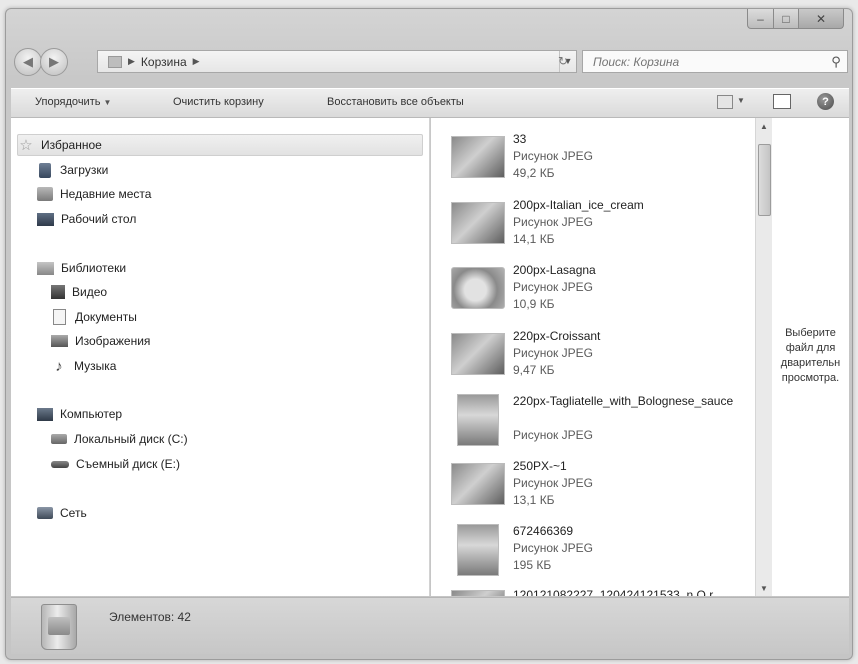 This screenshot has width=858, height=664. I want to click on preview-pane: Выберите файл для дварительн просмотра., so click(810, 357).